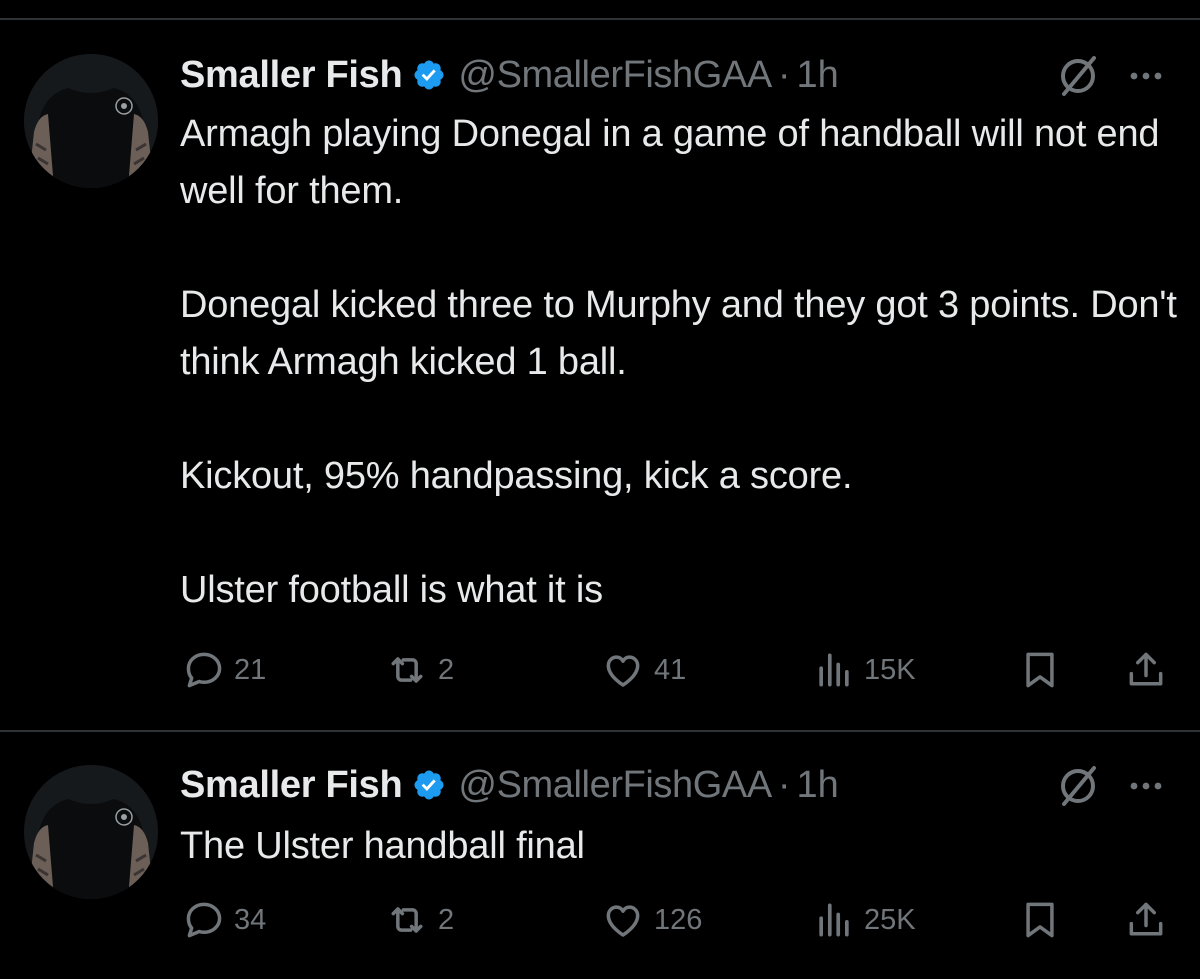 The height and width of the screenshot is (979, 1200). What do you see at coordinates (680, 846) in the screenshot?
I see `tweet-text: The Ulster handball final` at bounding box center [680, 846].